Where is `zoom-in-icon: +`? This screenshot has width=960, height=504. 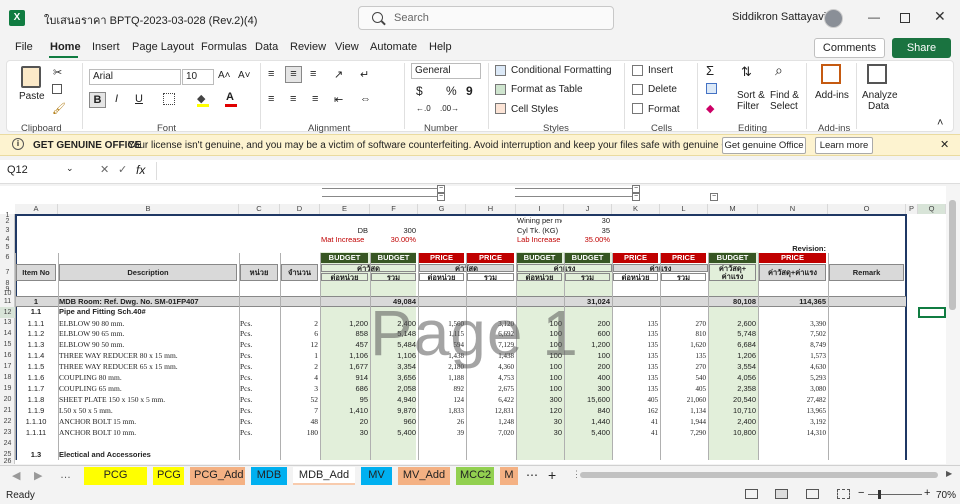 zoom-in-icon: + is located at coordinates (927, 493).